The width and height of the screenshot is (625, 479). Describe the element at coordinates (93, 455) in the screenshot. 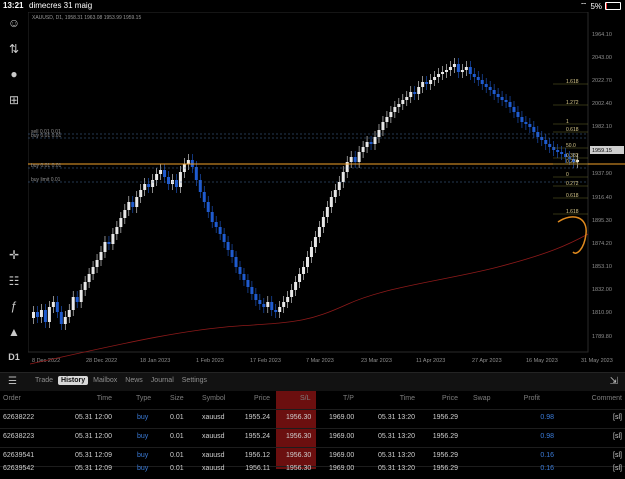

I see `time-cell: 05.31 12:09` at that location.